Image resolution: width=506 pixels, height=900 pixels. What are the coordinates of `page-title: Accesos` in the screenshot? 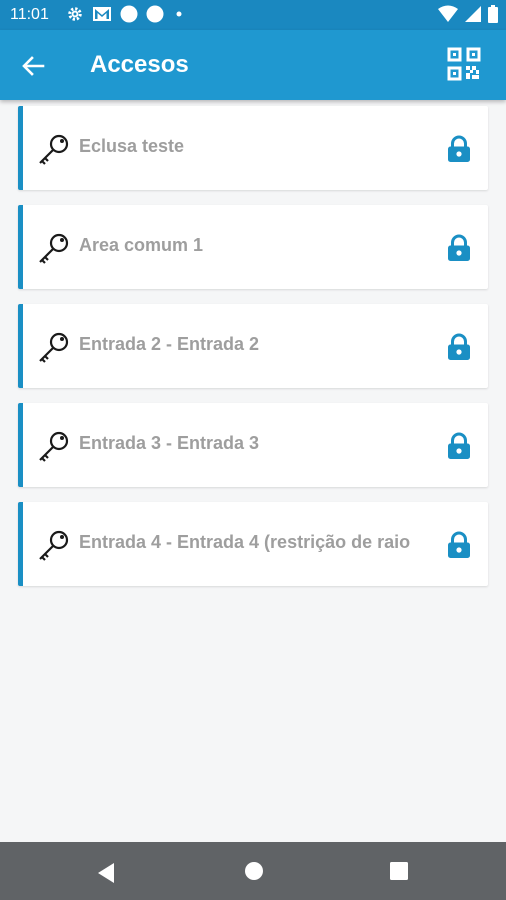 It's located at (139, 64).